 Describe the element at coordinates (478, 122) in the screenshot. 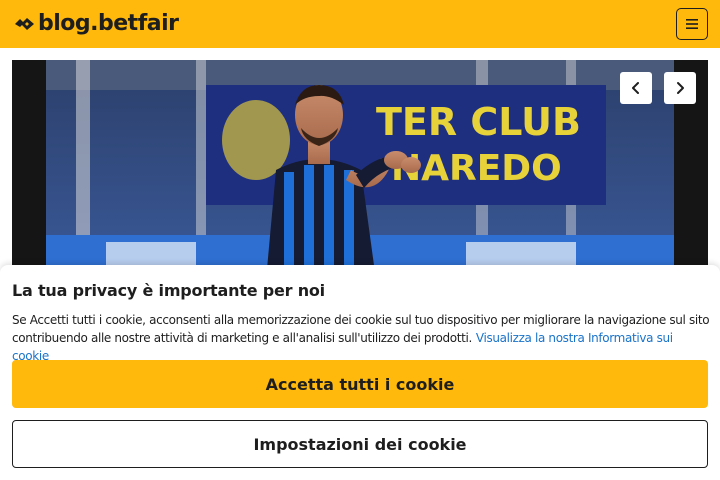

I see `svg-text: TER CLUB` at that location.